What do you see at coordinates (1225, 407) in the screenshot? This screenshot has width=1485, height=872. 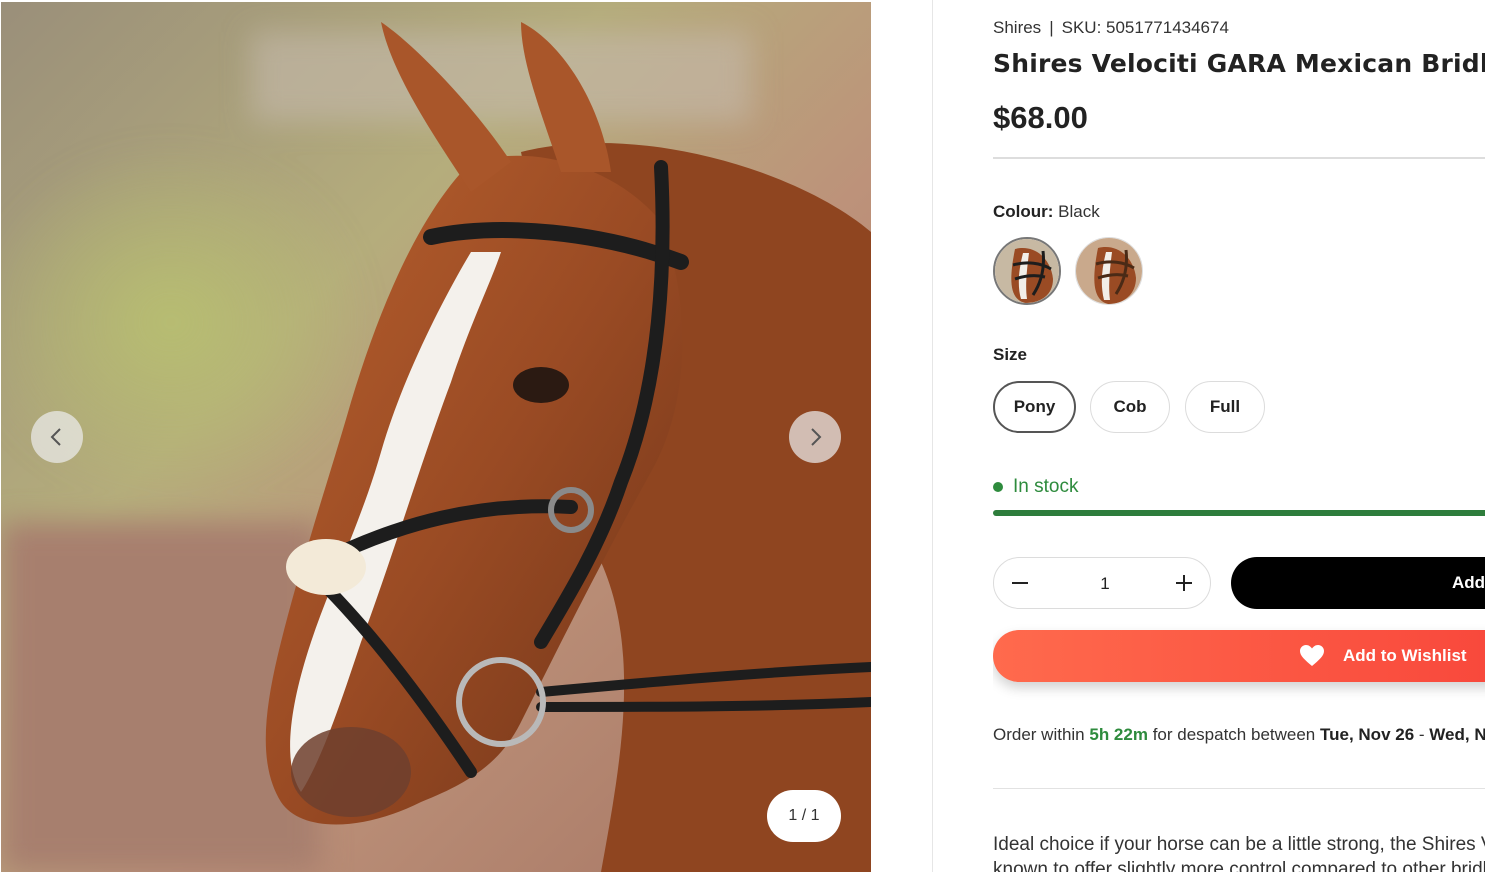 I see `size-option-full: Full` at bounding box center [1225, 407].